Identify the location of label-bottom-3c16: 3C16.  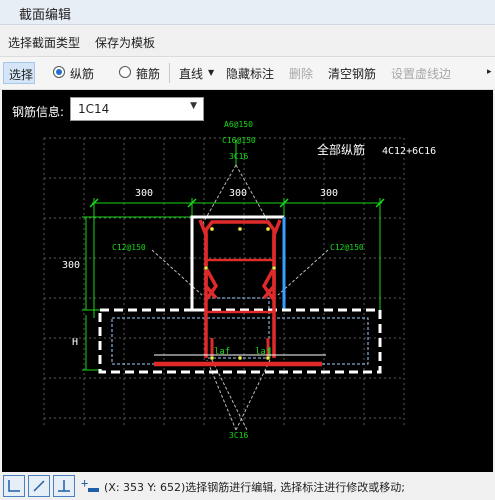
(238, 435).